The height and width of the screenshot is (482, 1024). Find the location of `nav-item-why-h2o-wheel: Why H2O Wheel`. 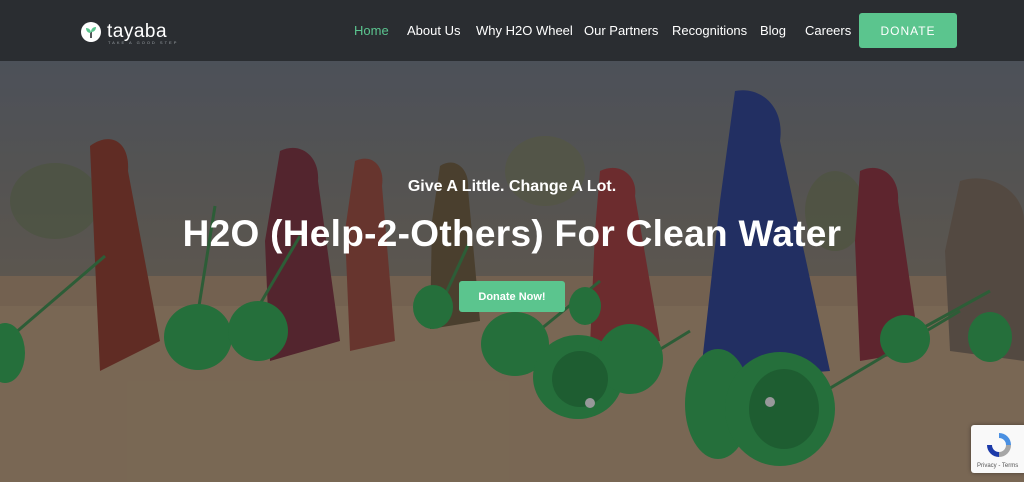

nav-item-why-h2o-wheel: Why H2O Wheel is located at coordinates (524, 30).